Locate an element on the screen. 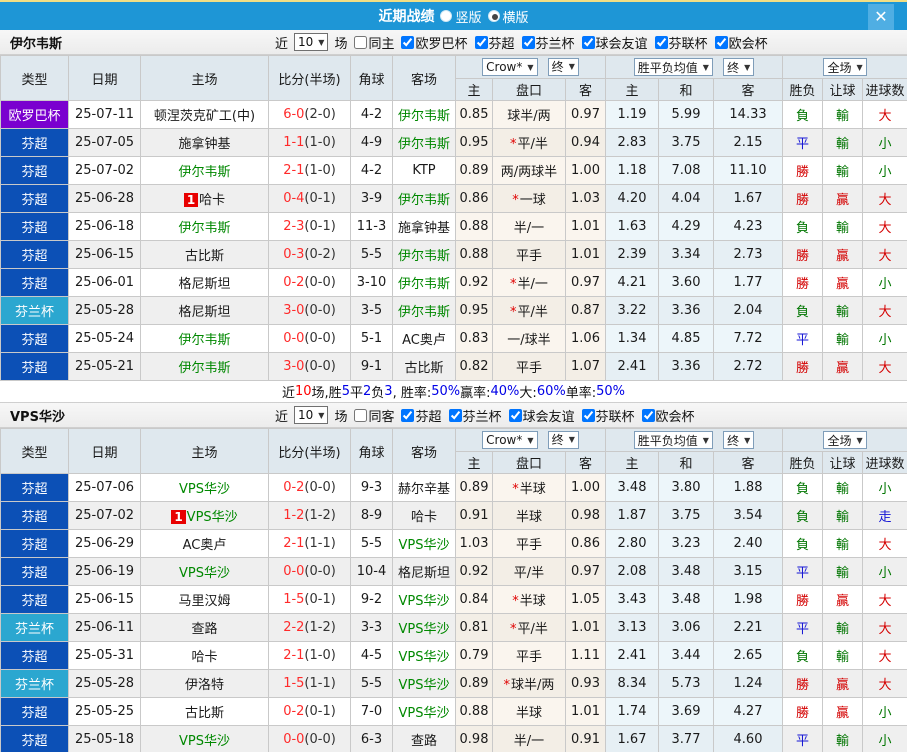 This screenshot has height=752, width=907. mean-draw-cell: 4.04 is located at coordinates (686, 198).